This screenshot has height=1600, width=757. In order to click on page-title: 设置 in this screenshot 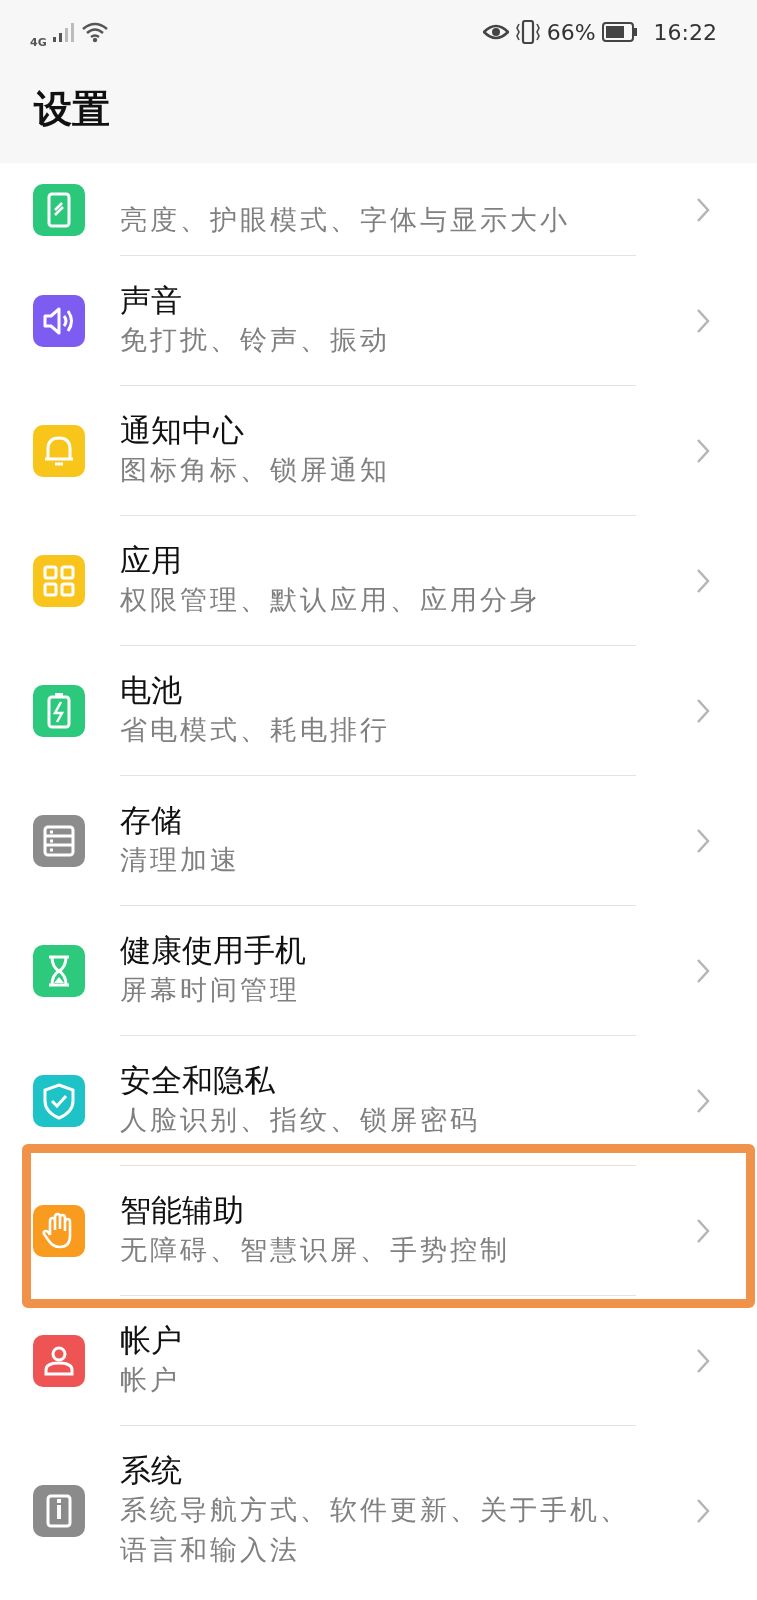, I will do `click(71, 109)`.